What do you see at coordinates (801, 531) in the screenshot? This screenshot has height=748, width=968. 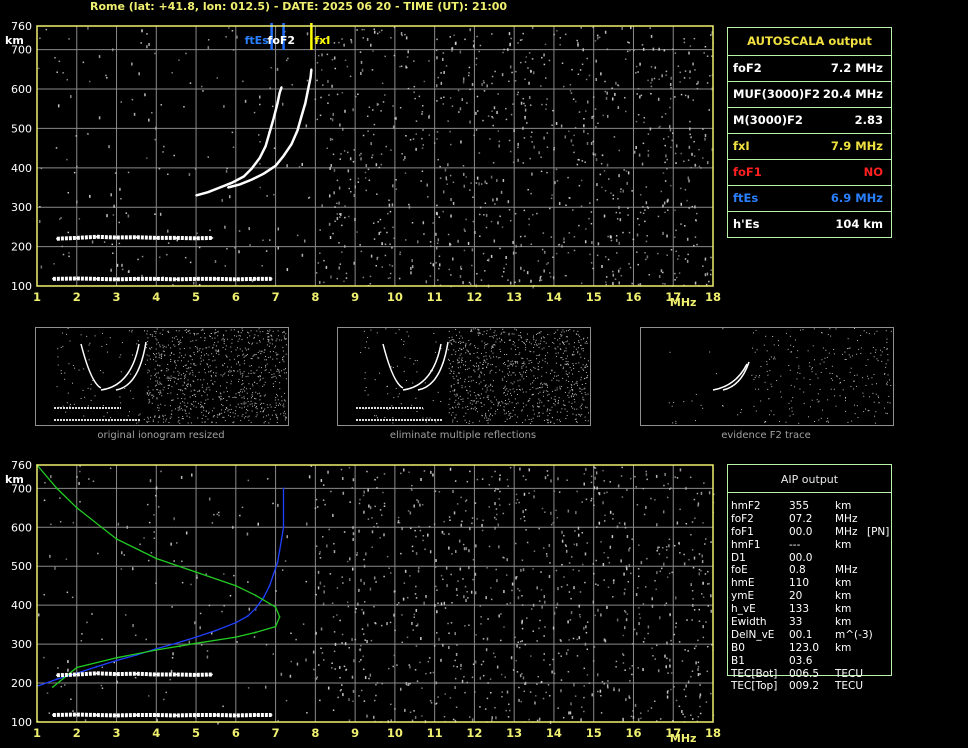 I see `aip-value: 00.0` at bounding box center [801, 531].